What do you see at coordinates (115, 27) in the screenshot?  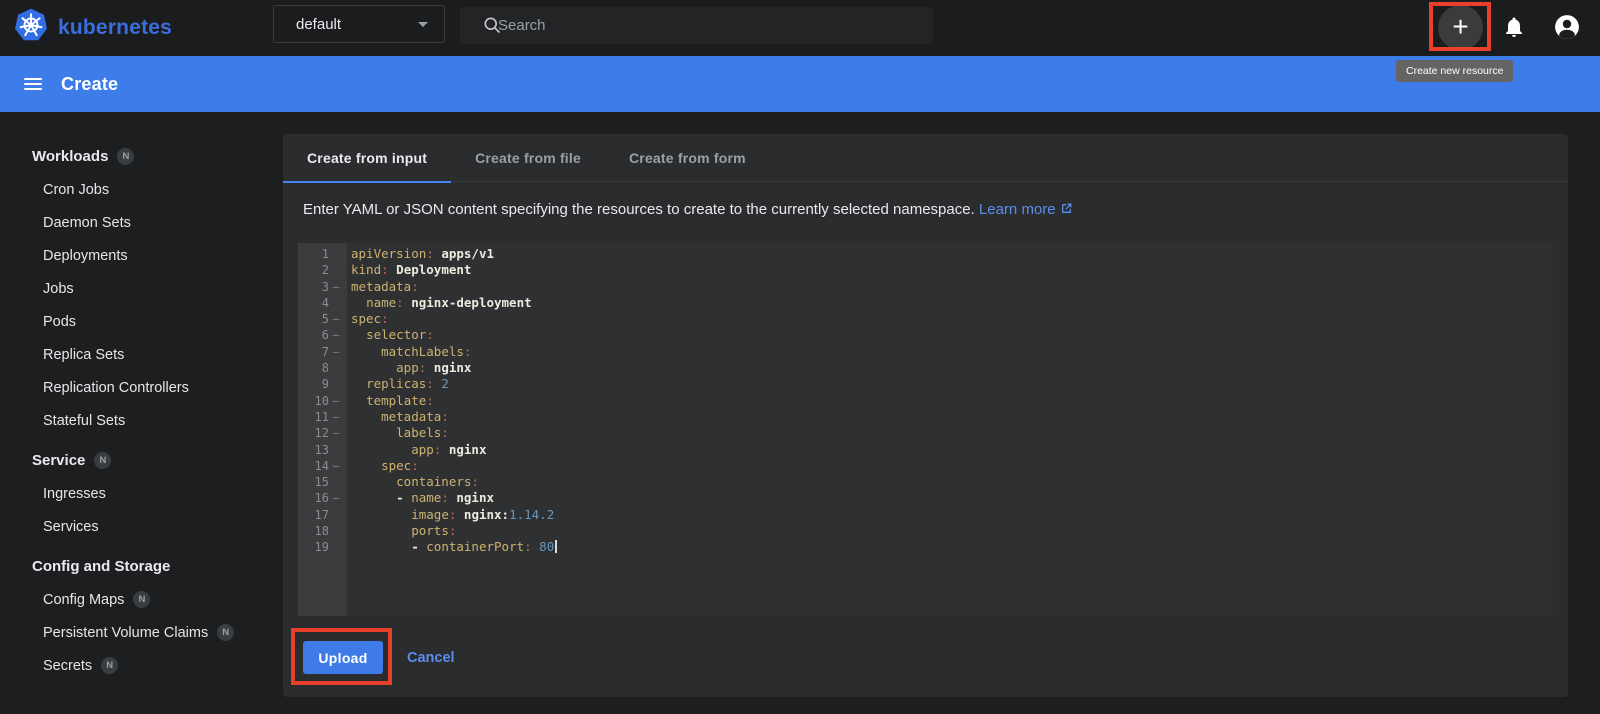 I see `brand-title: kubernetes` at bounding box center [115, 27].